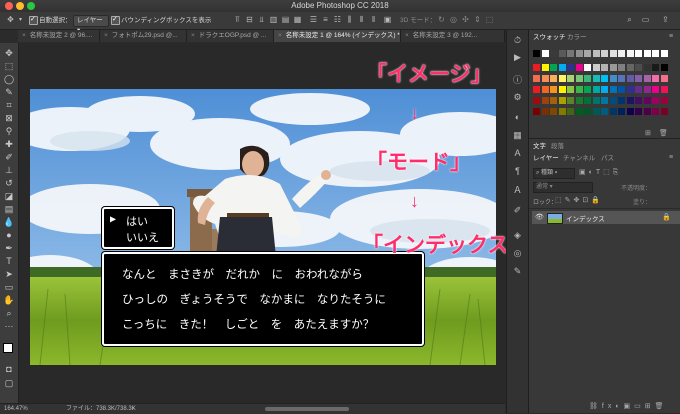 The image size is (680, 414). What do you see at coordinates (517, 153) in the screenshot?
I see `character-panel-icon: A` at bounding box center [517, 153].